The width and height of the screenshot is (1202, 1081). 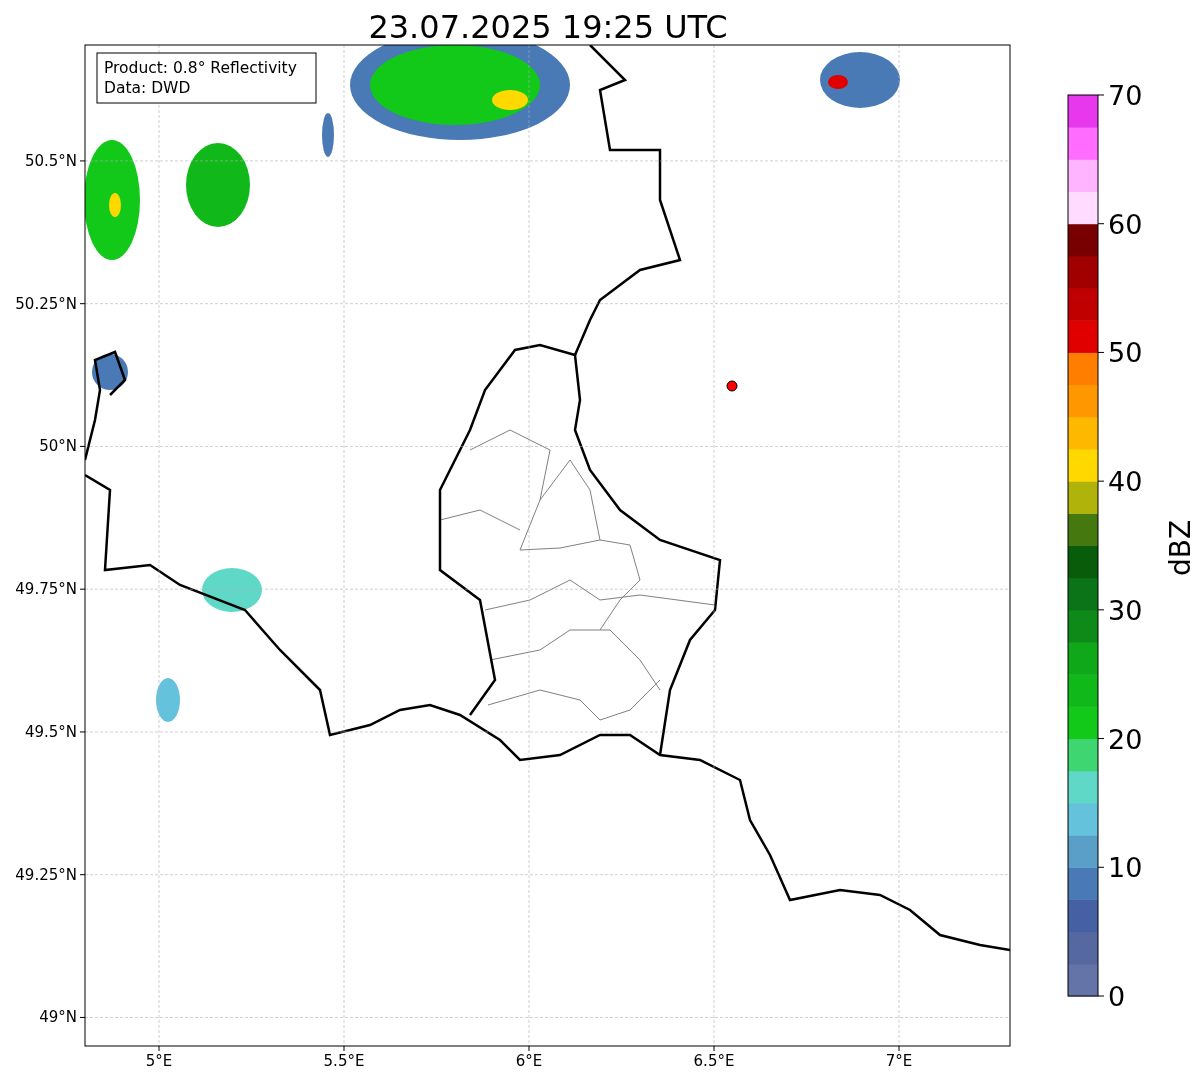 What do you see at coordinates (714, 1061) in the screenshot?
I see `longitude-label: 6.5°E` at bounding box center [714, 1061].